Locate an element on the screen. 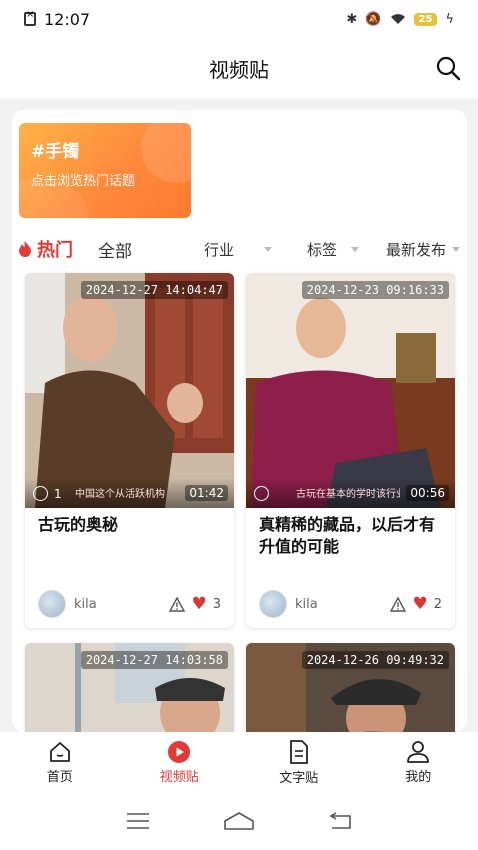 The width and height of the screenshot is (478, 850). like-count: 2 is located at coordinates (437, 604).